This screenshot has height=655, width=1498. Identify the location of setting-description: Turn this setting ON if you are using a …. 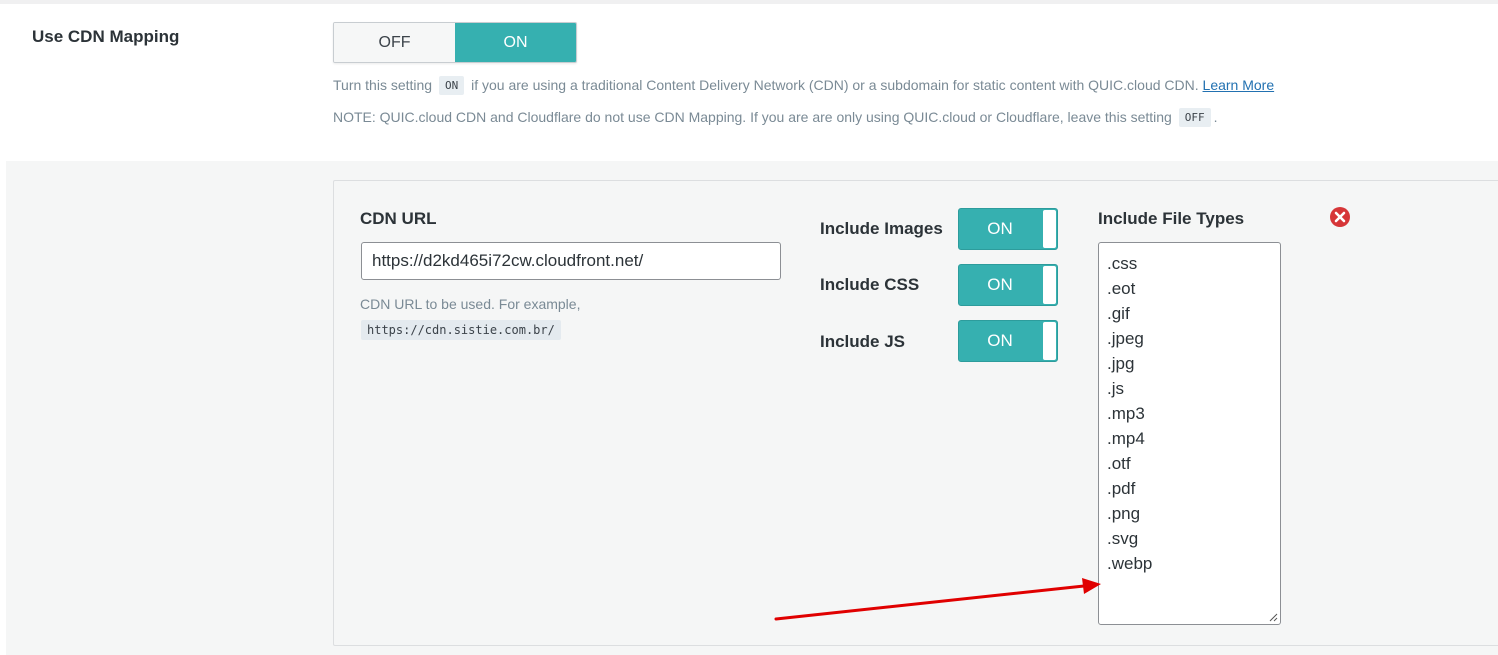
(803, 85).